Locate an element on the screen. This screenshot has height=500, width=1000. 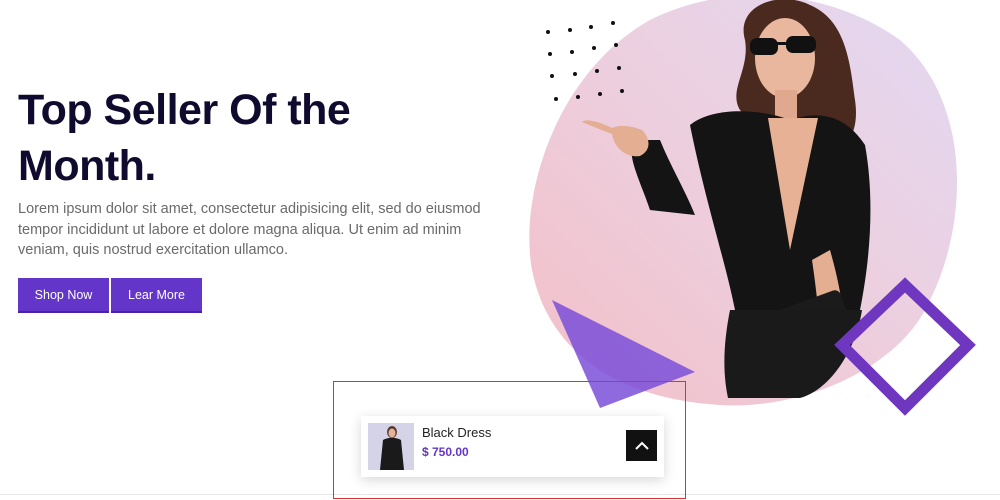
chevron-up-icon is located at coordinates (641, 445).